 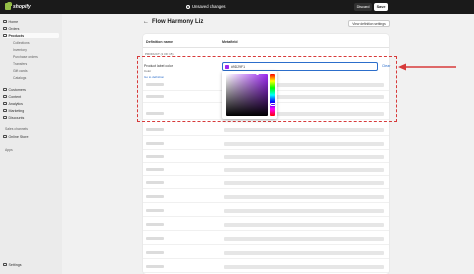 What do you see at coordinates (5, 89) in the screenshot?
I see `person-icon` at bounding box center [5, 89].